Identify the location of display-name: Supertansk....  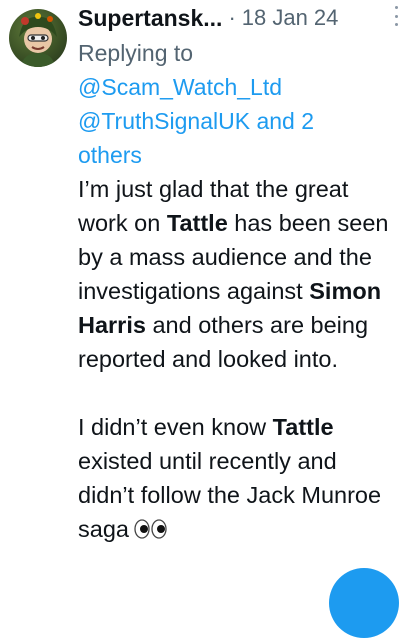
(150, 18).